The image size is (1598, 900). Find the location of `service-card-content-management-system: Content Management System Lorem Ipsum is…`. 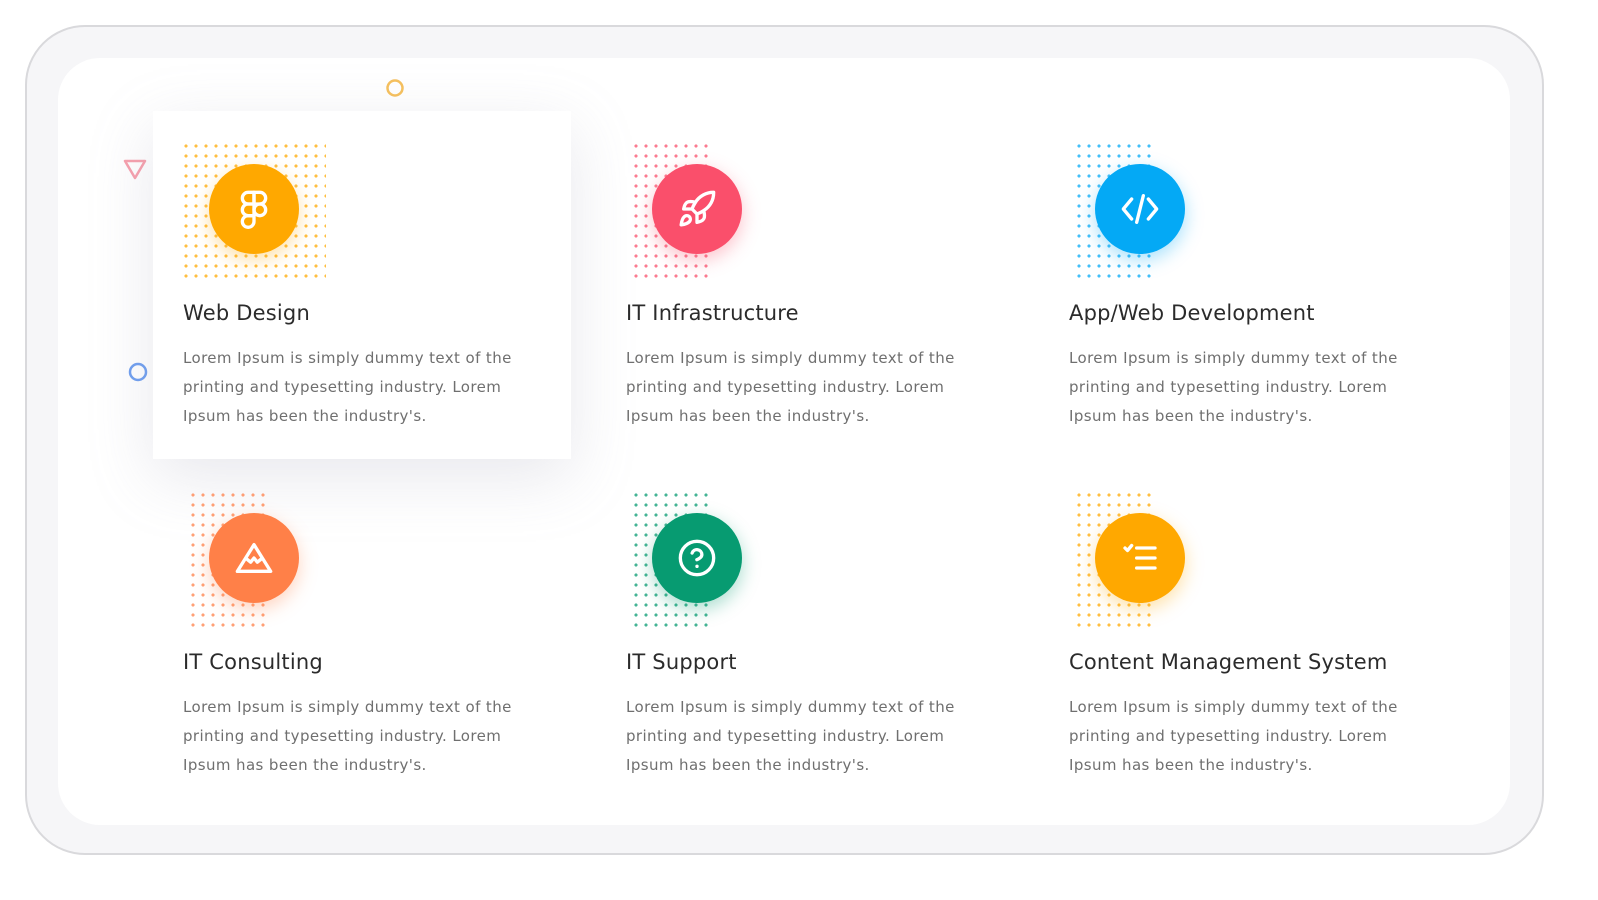

service-card-content-management-system: Content Management System Lorem Ipsum is… is located at coordinates (1248, 634).